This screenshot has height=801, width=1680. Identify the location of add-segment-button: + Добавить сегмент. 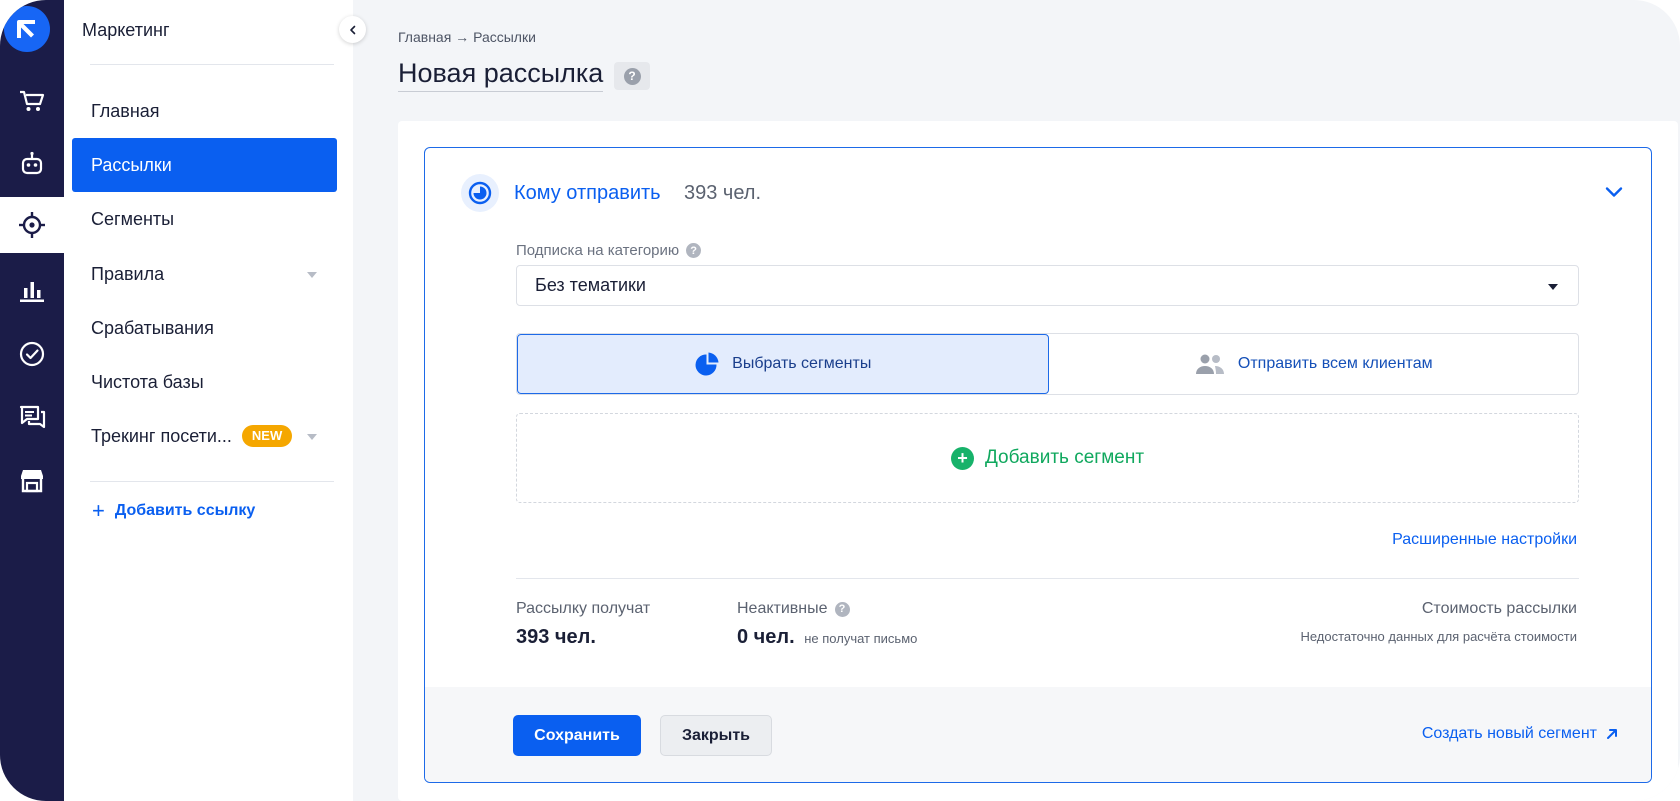
(1047, 458).